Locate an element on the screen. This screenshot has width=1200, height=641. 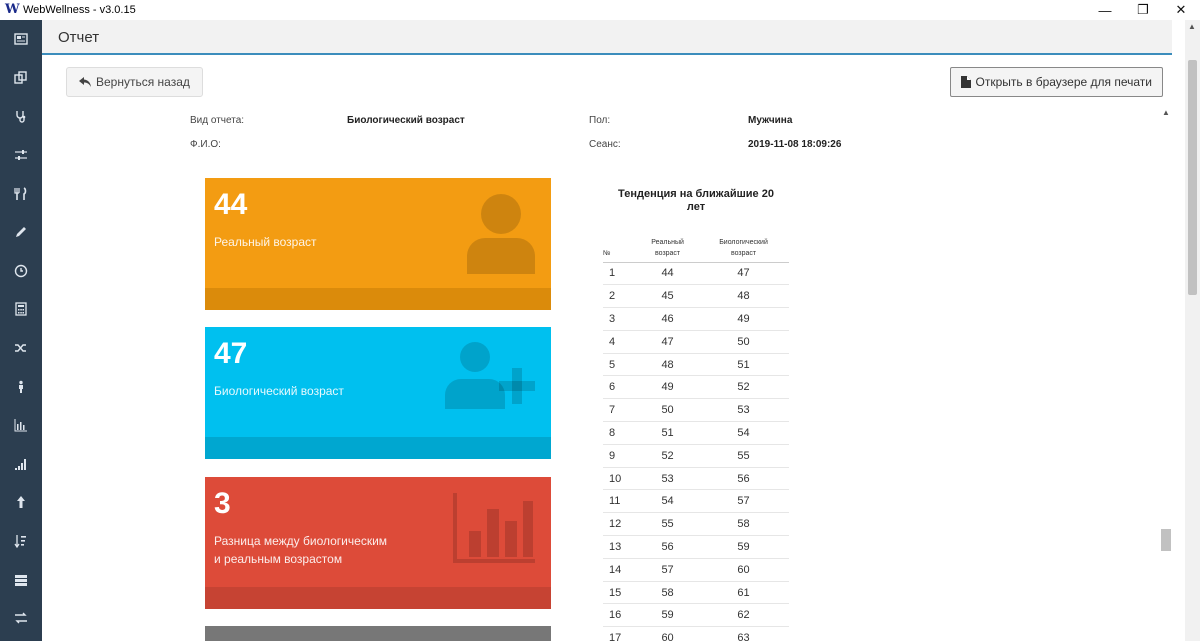
column-bio-age-line1: Биологический is located at coordinates (743, 242).